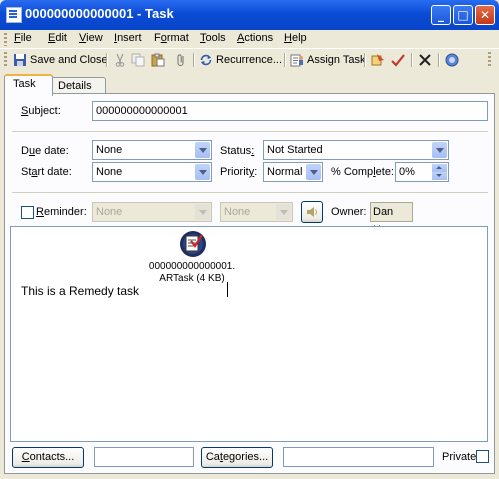  Describe the element at coordinates (485, 15) in the screenshot. I see `close-button: ✕` at that location.